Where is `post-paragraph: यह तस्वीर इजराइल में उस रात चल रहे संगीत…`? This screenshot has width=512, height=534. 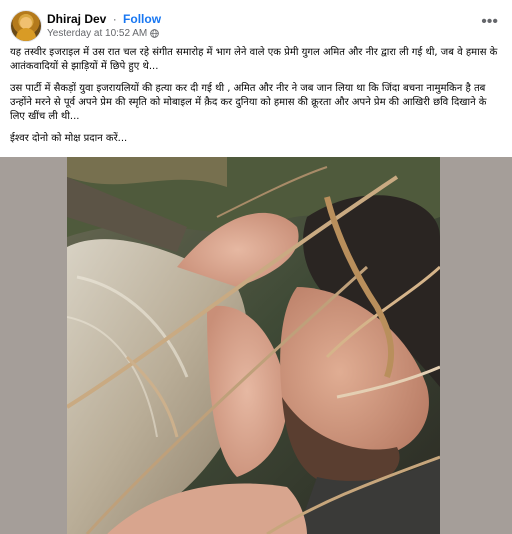
post-paragraph: यह तस्वीर इजराइल में उस रात चल रहे संगीत… is located at coordinates (254, 59).